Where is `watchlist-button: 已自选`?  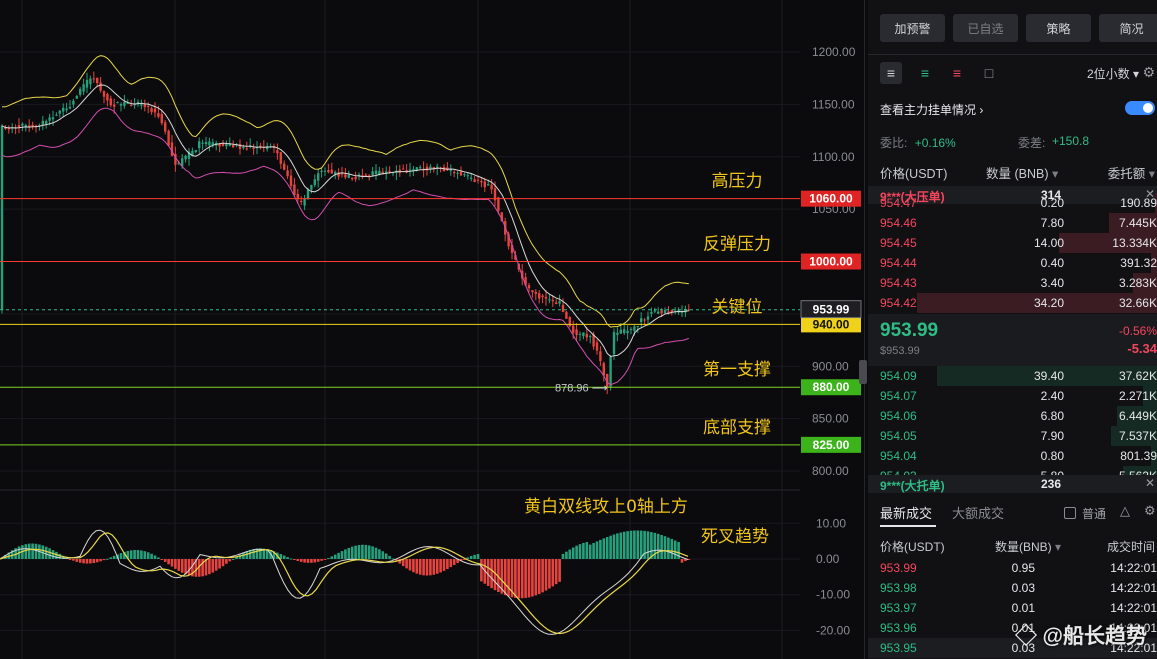
watchlist-button: 已自选 is located at coordinates (985, 28).